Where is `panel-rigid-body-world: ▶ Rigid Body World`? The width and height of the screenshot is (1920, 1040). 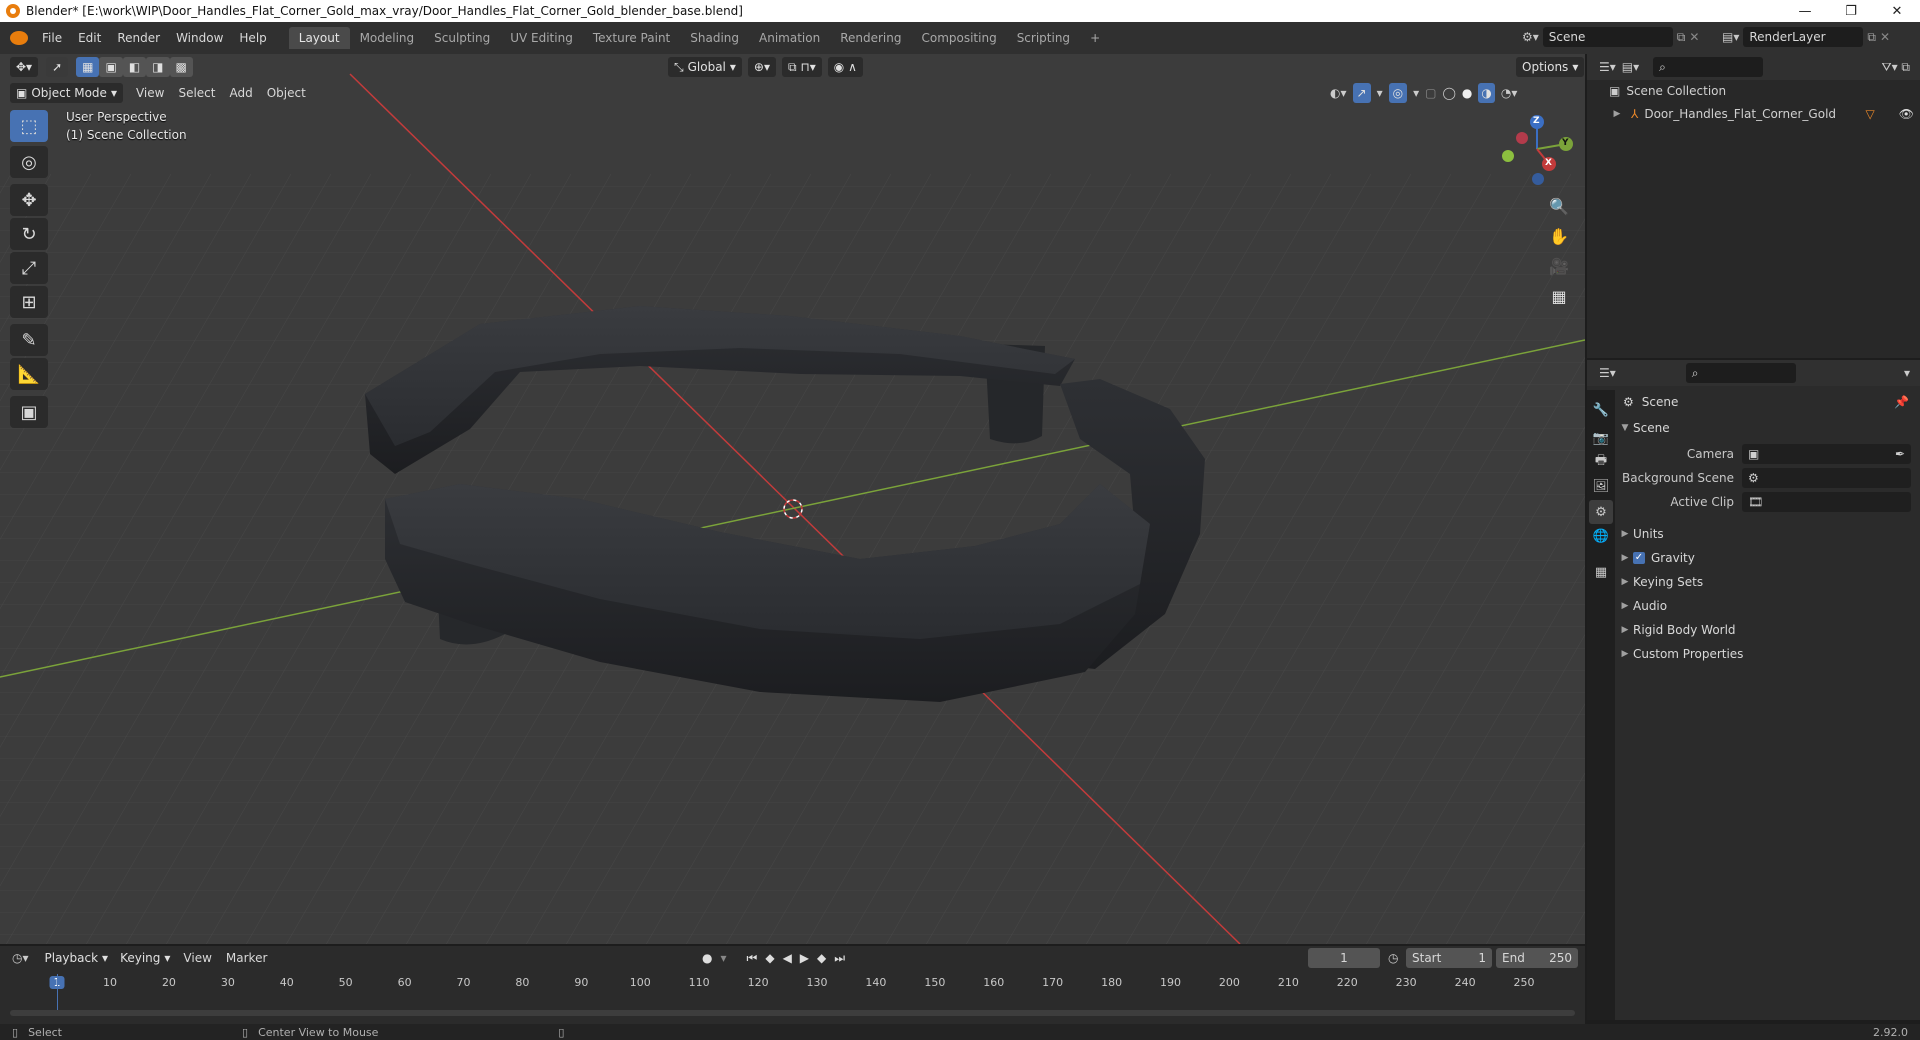
panel-rigid-body-world: ▶ Rigid Body World is located at coordinates (1767, 630).